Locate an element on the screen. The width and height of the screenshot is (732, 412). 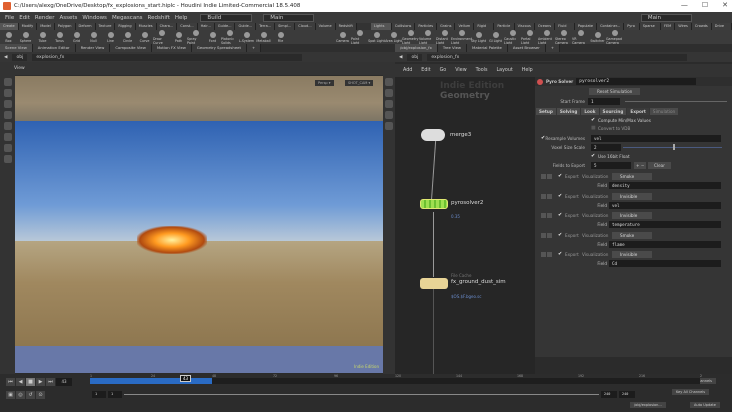
shelf-tool: Path is located at coordinates (178, 37).